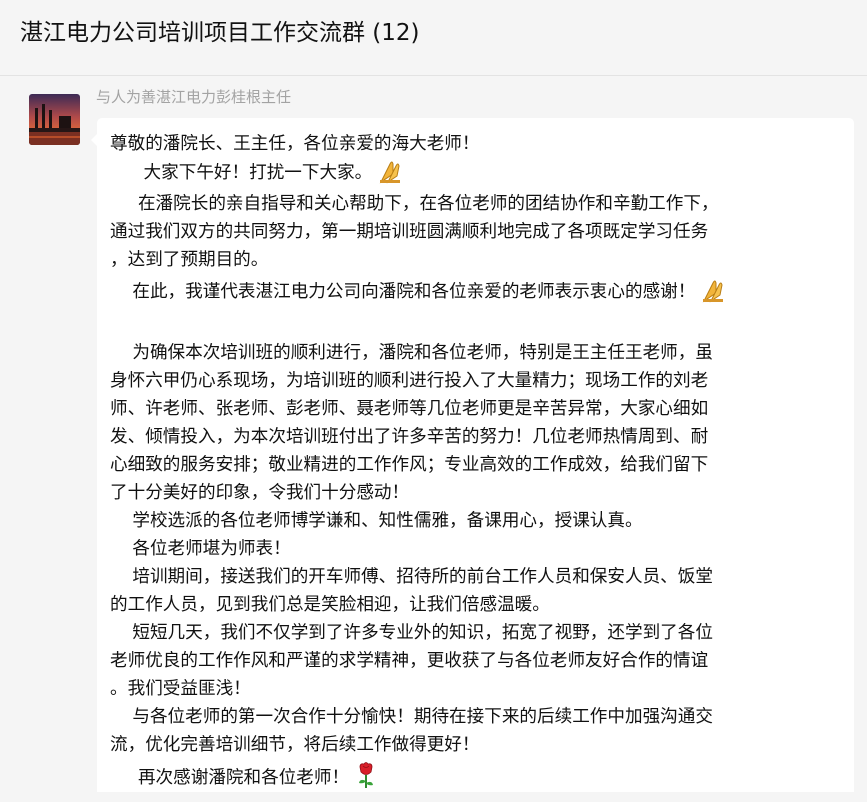 The image size is (867, 802). What do you see at coordinates (376, 521) in the screenshot?
I see `message-line: 学校选派的各位老师博学谦和、知性儒雅，备课用心，授课认真。` at bounding box center [376, 521].